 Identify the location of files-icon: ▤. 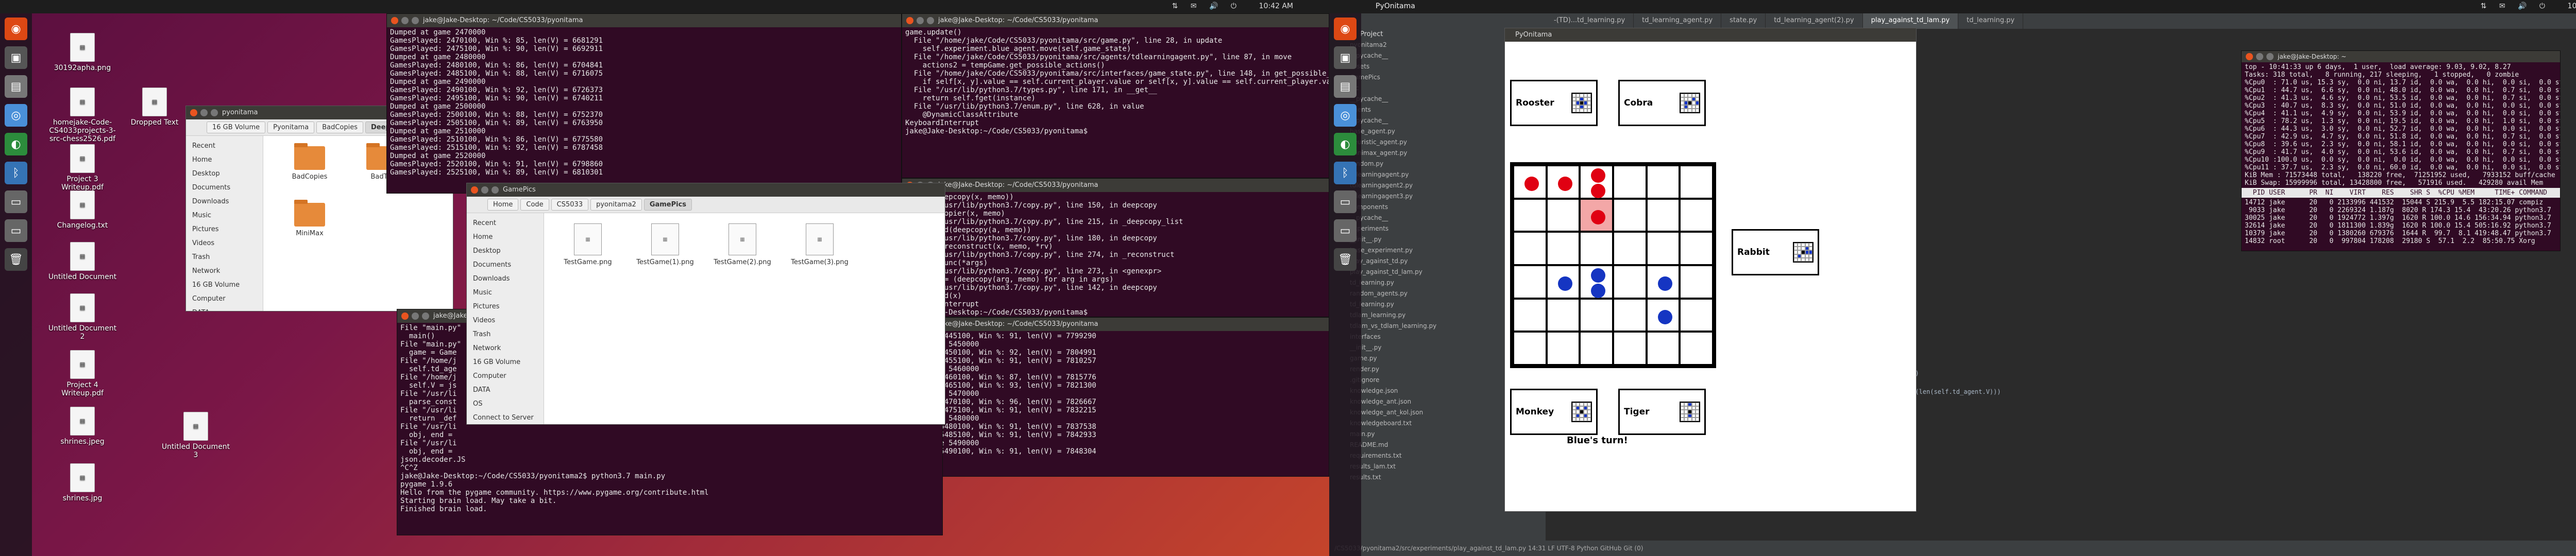
(1345, 86).